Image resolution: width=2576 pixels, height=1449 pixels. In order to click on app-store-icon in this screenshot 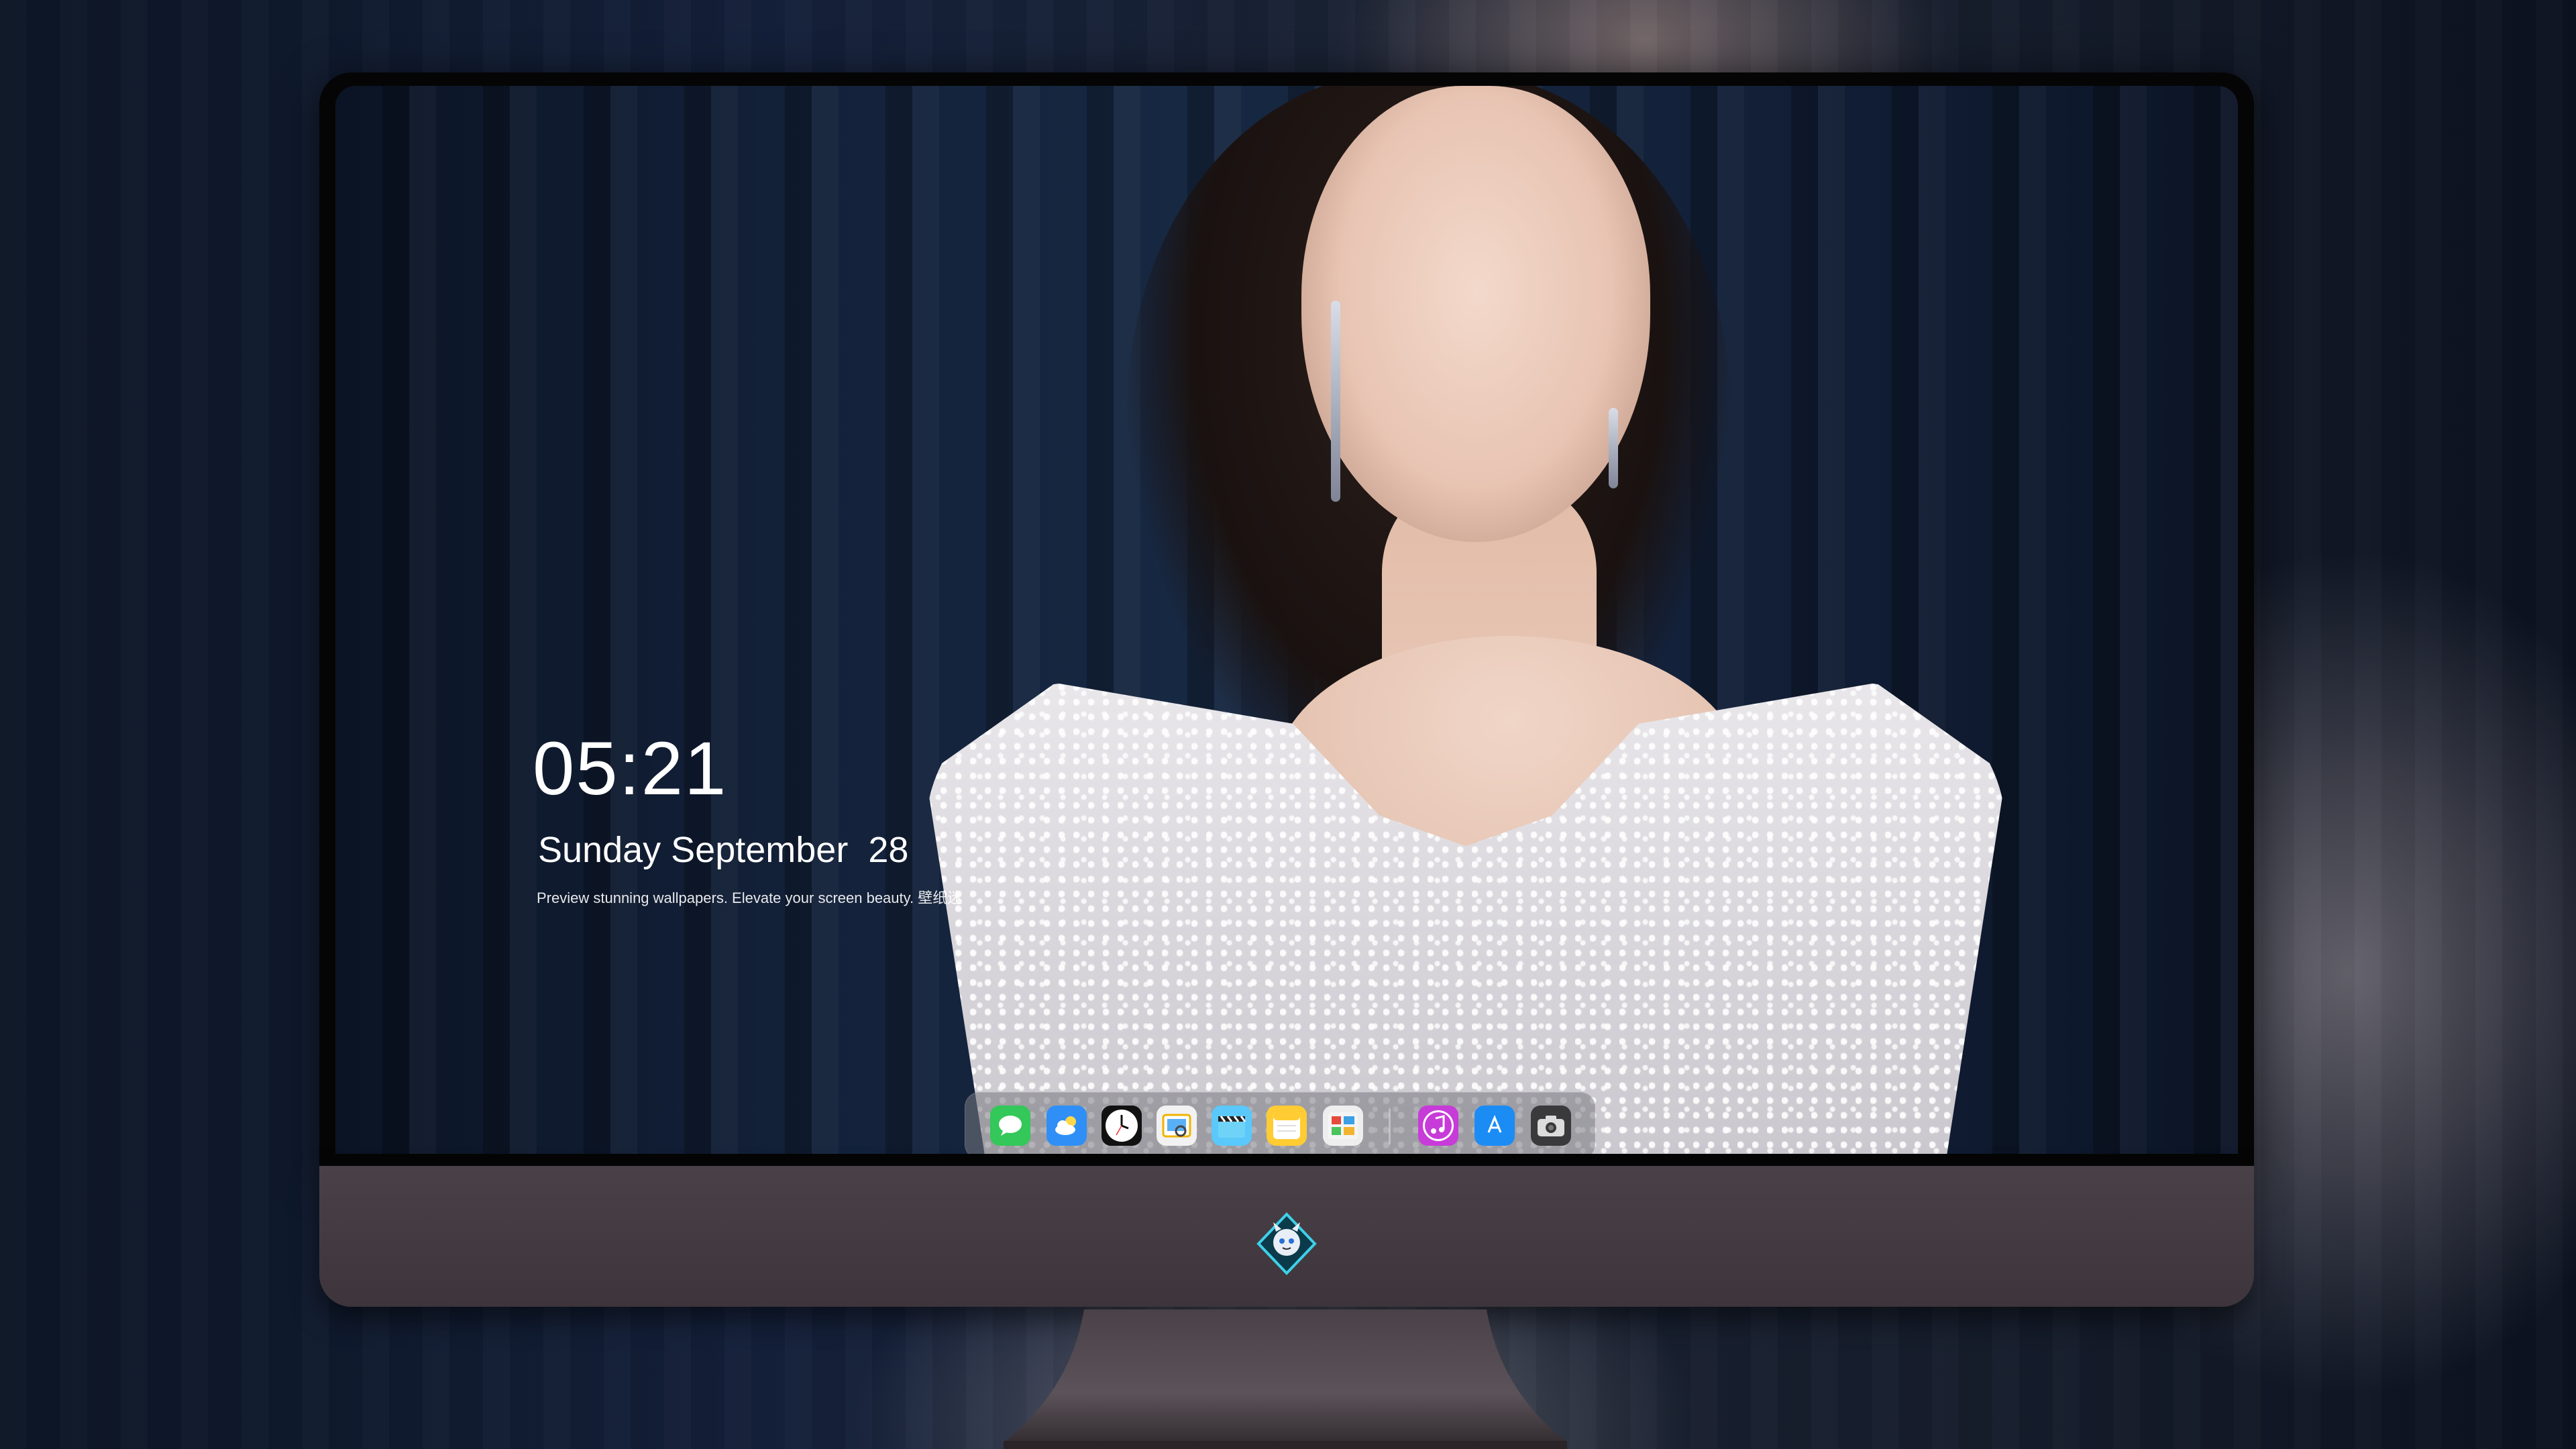, I will do `click(1494, 1126)`.